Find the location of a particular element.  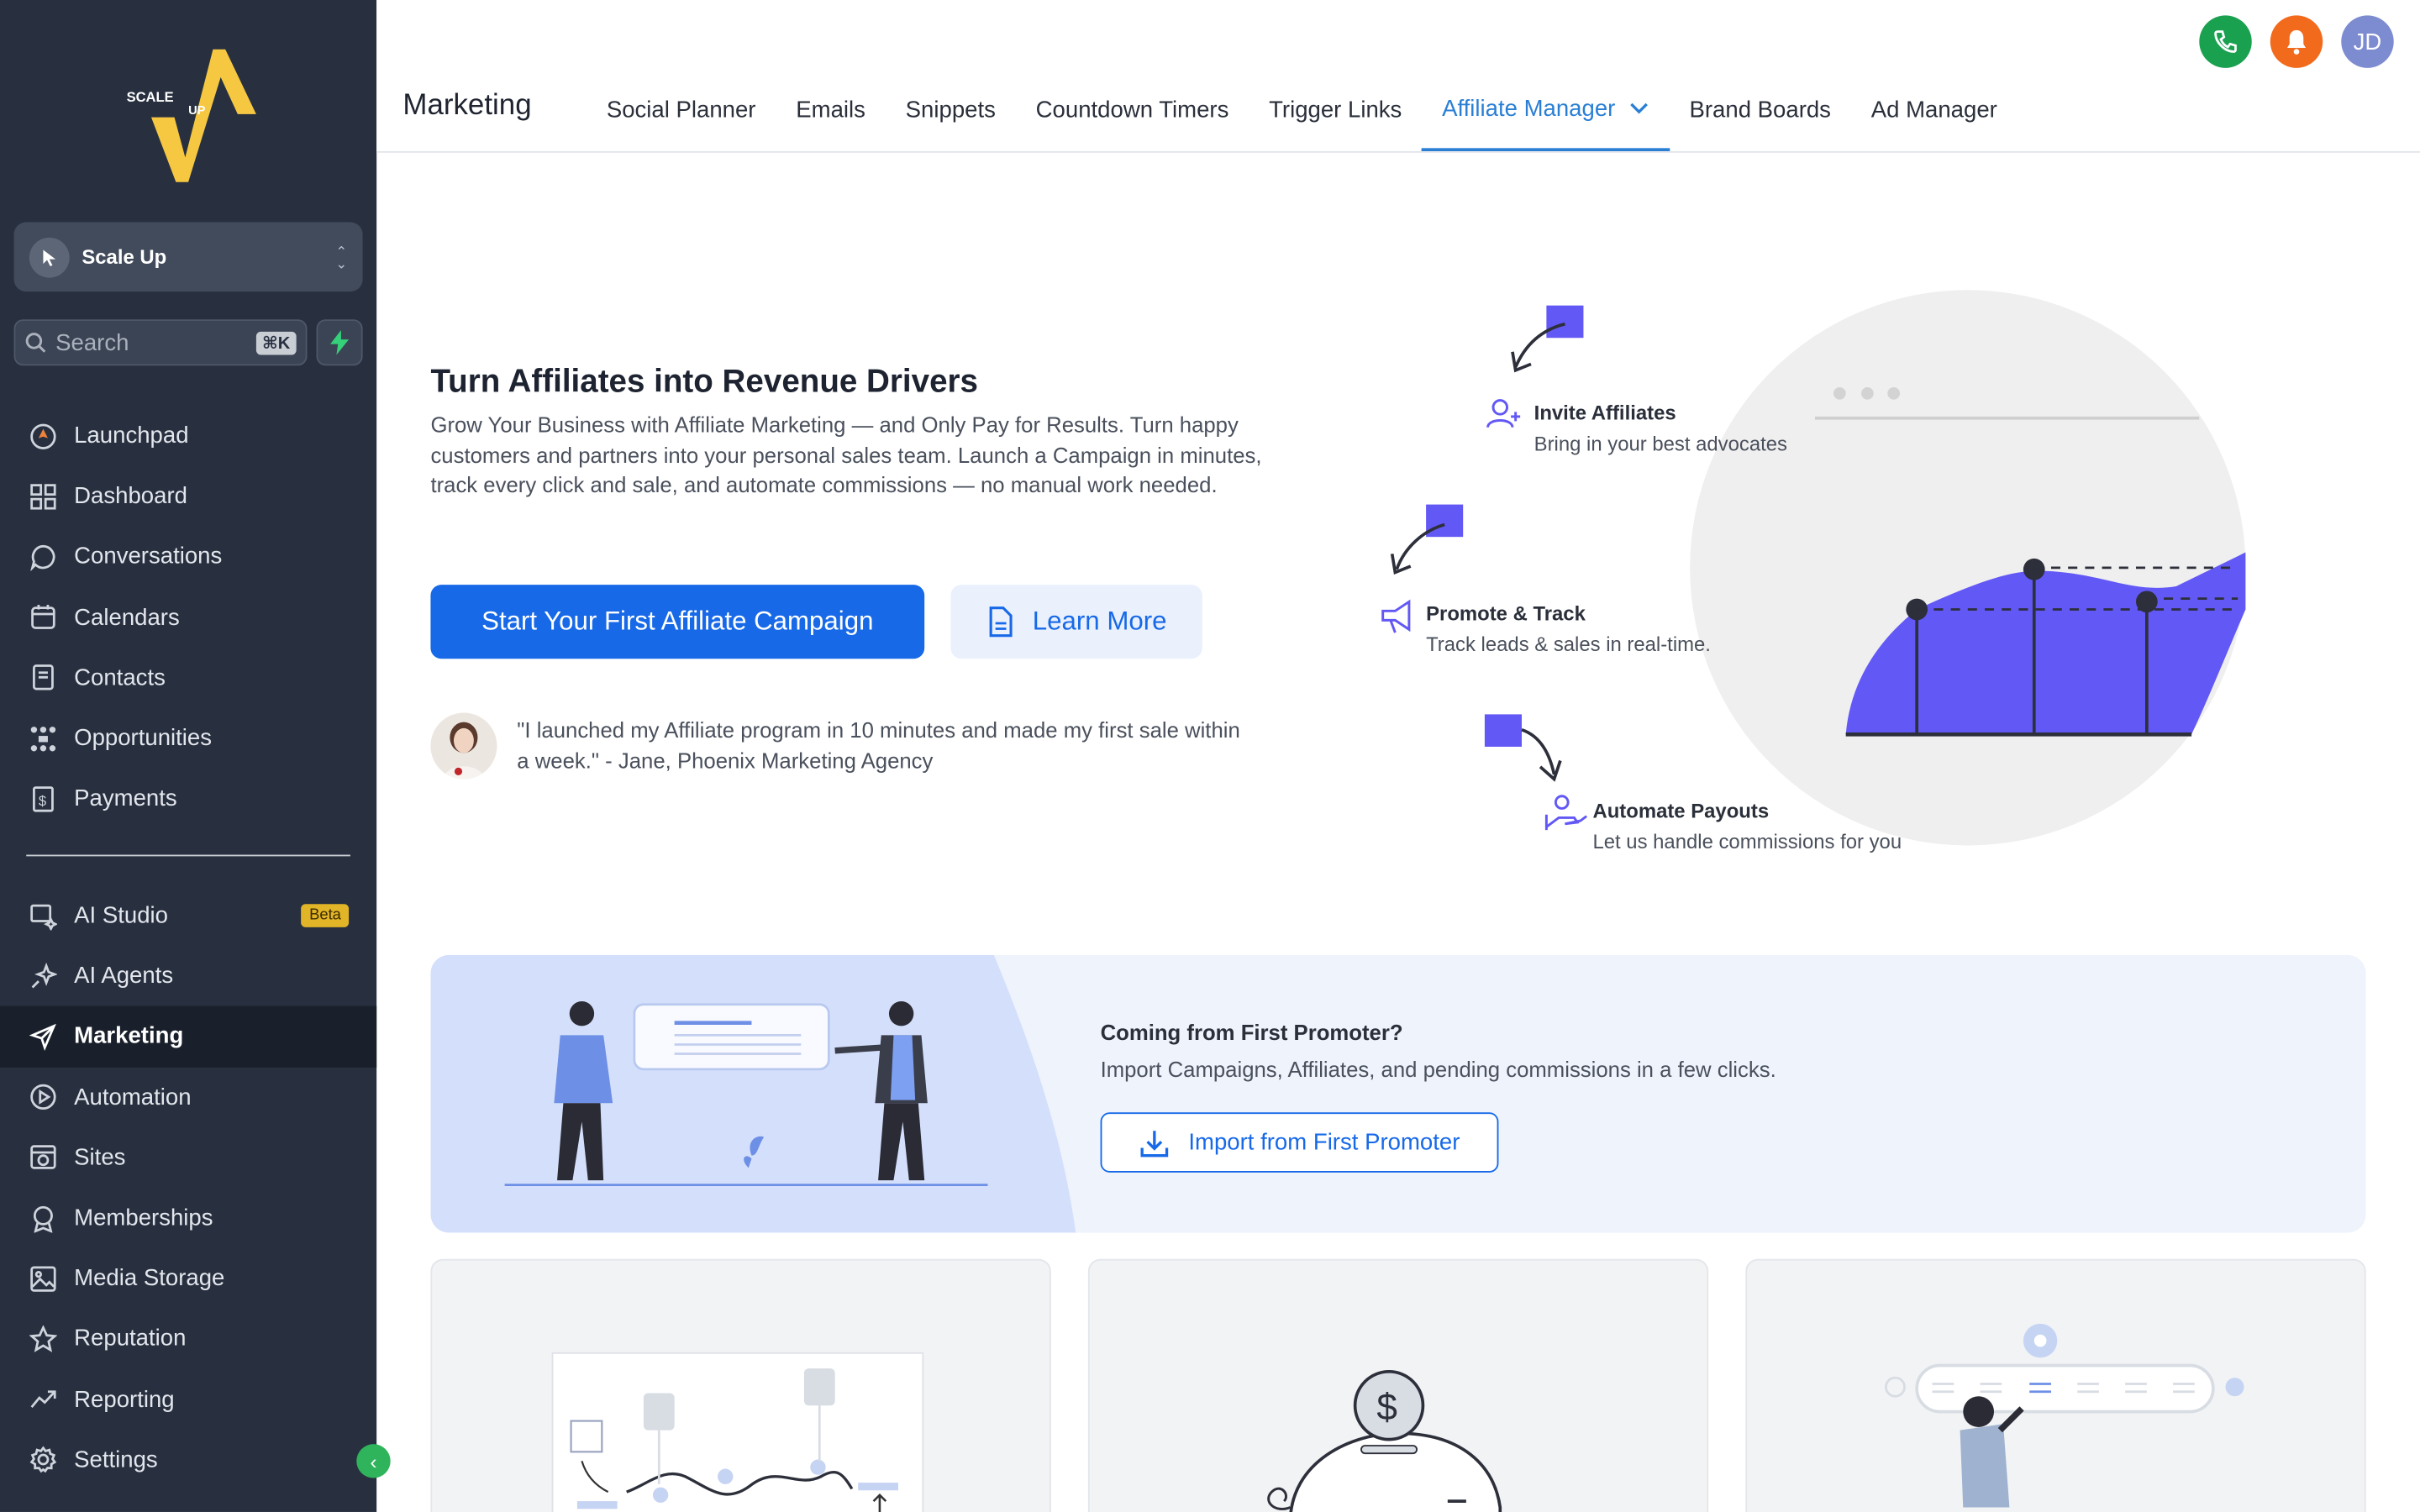

phone-button is located at coordinates (2225, 41).